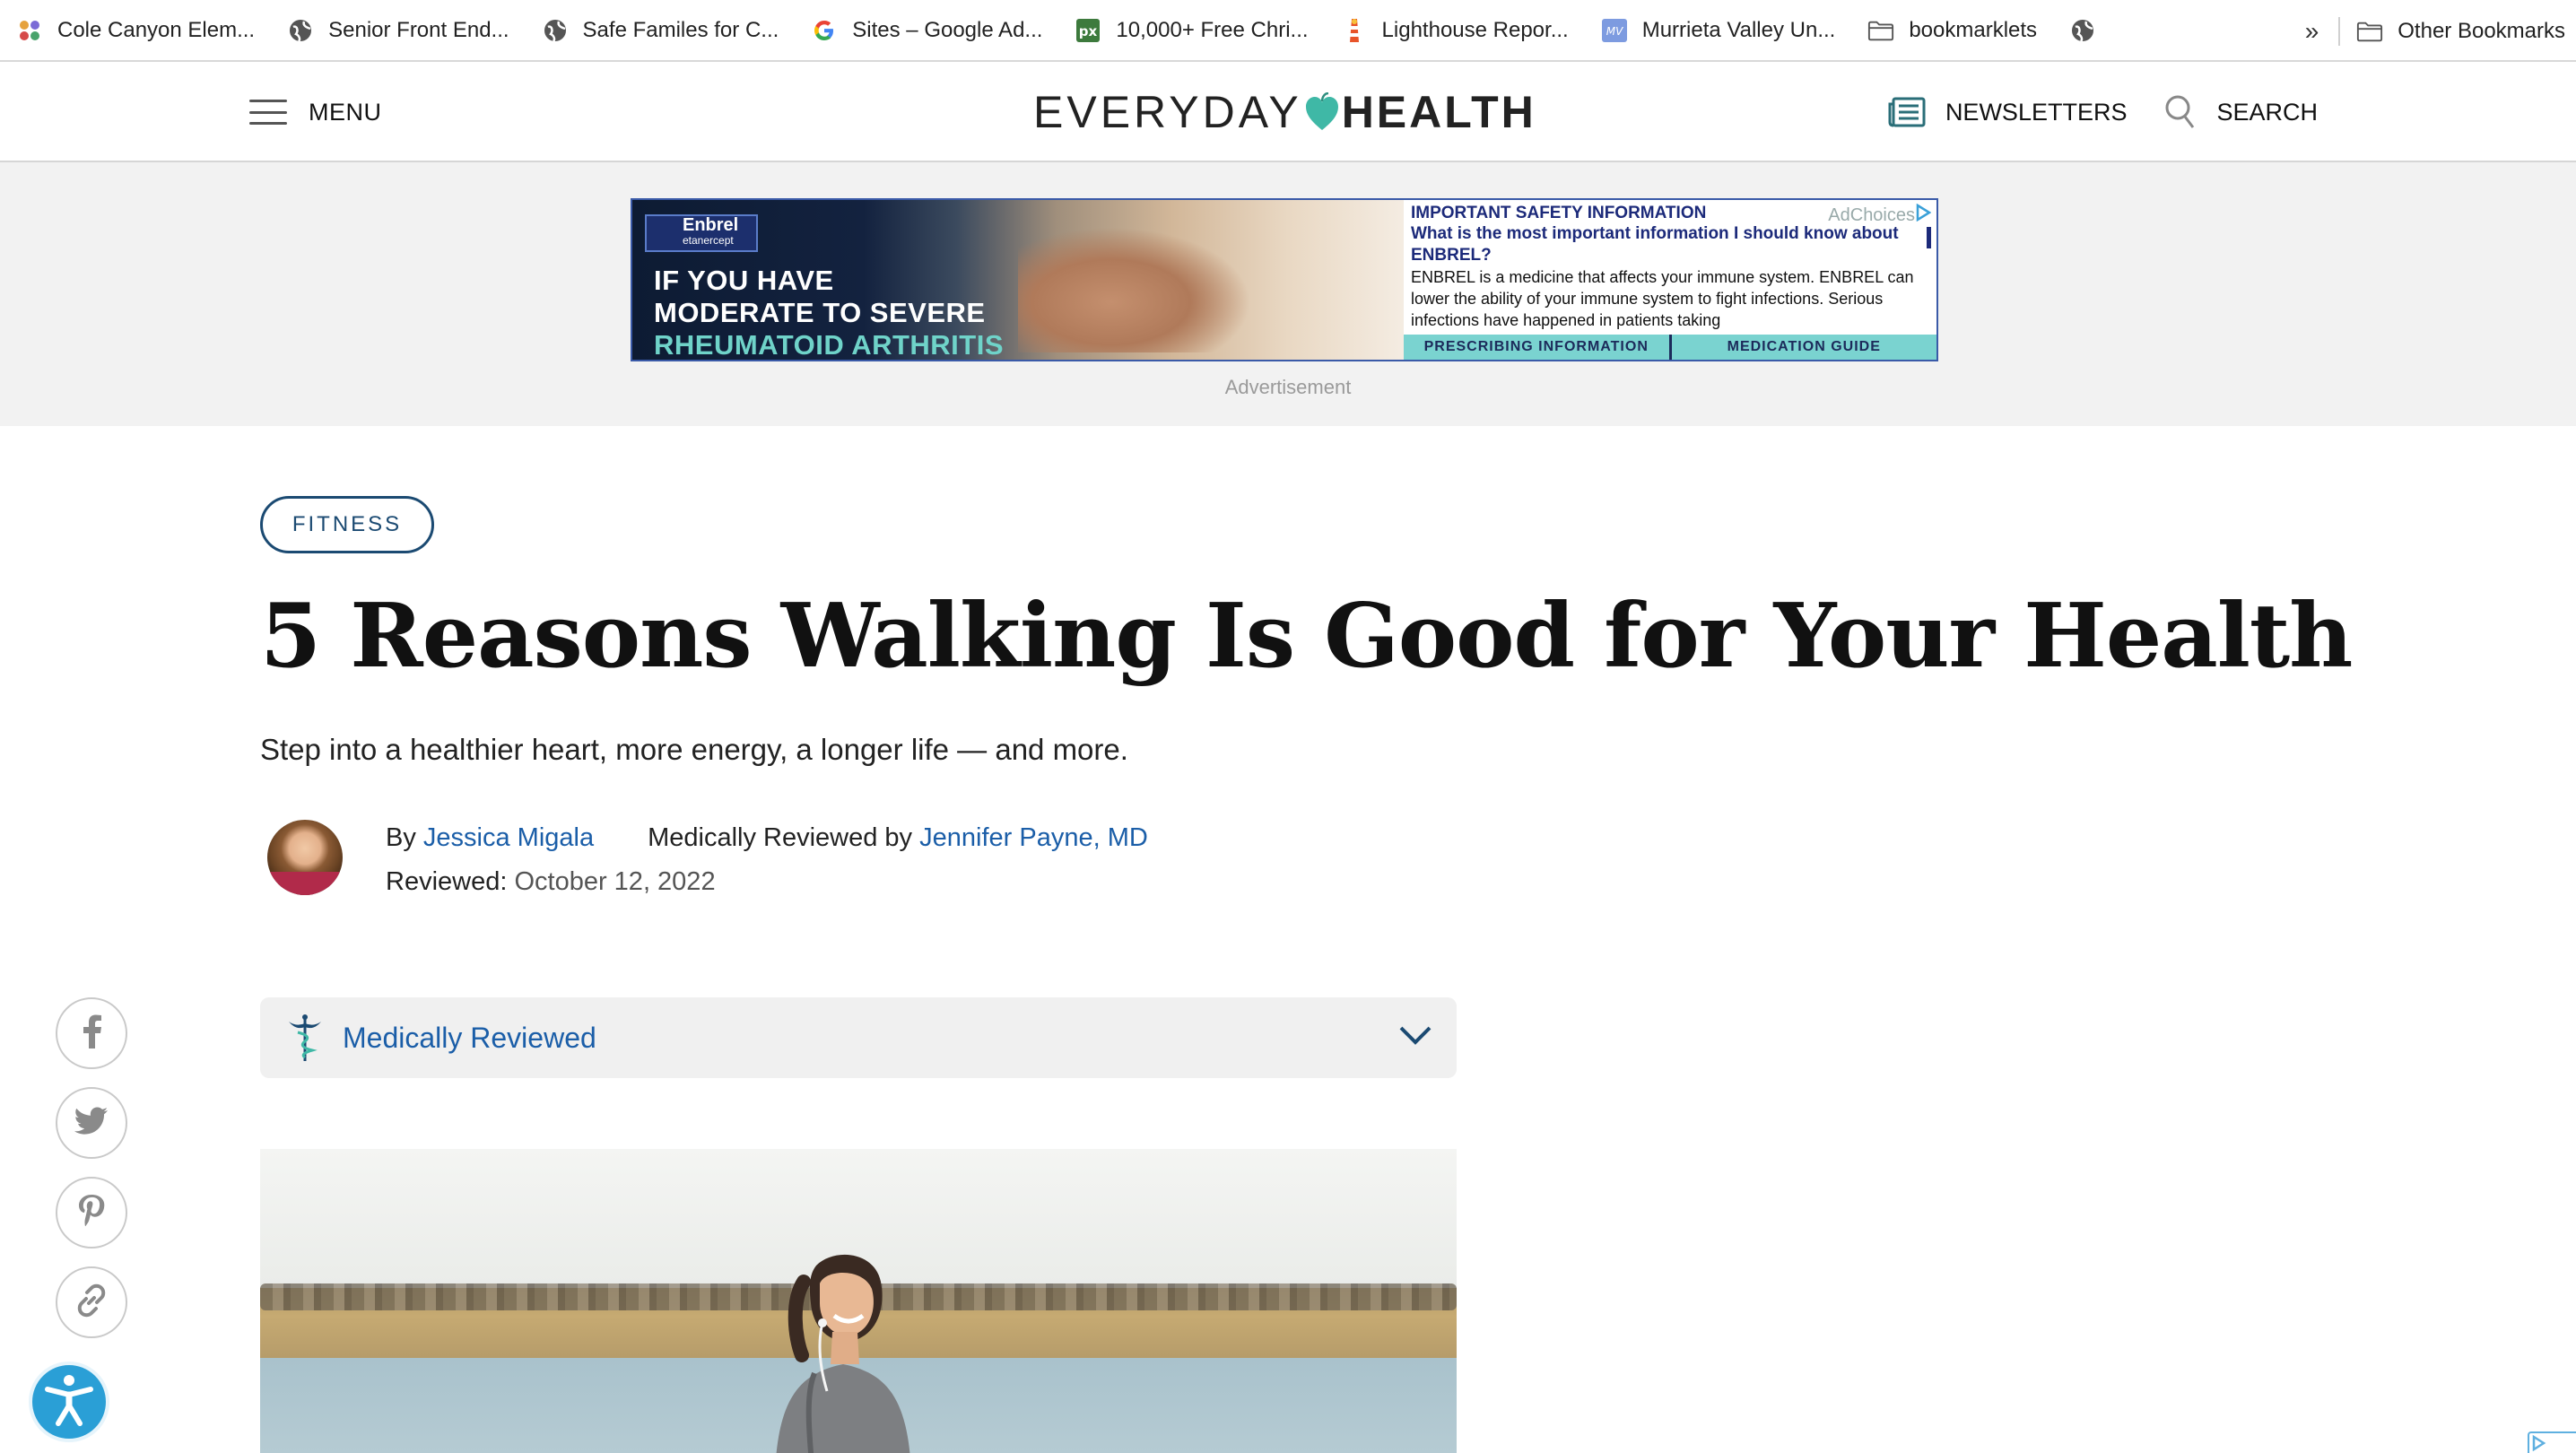 This screenshot has height=1453, width=2576. I want to click on menu-label: MENU, so click(345, 112).